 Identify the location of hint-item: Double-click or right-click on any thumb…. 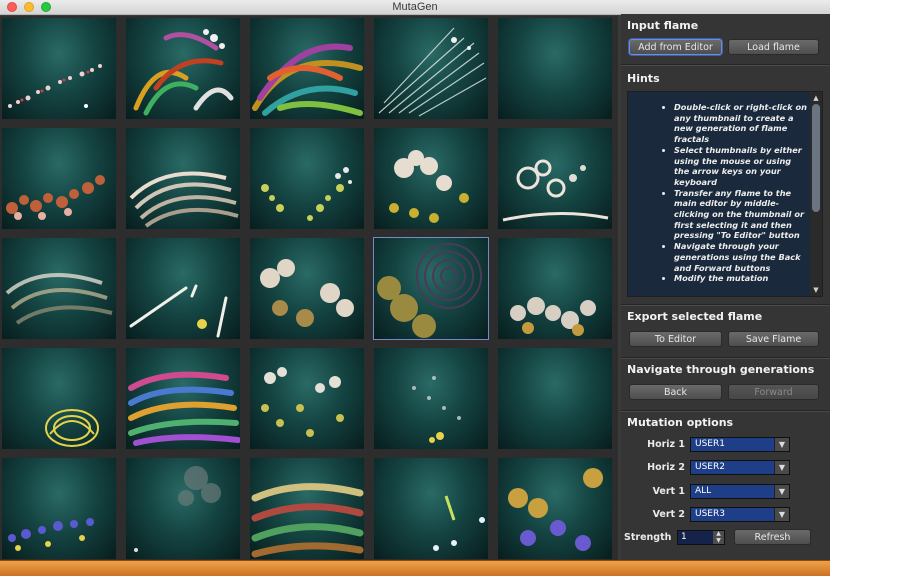
(741, 123).